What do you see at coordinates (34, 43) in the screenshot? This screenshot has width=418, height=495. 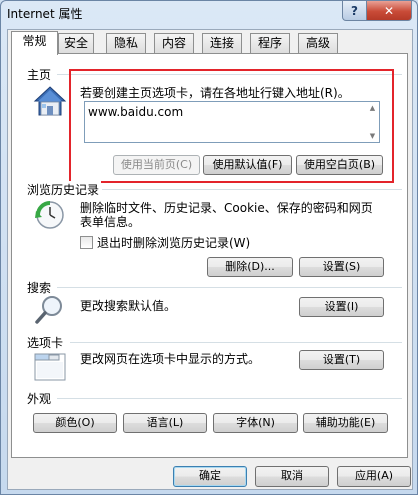 I see `tab-general: 常规` at bounding box center [34, 43].